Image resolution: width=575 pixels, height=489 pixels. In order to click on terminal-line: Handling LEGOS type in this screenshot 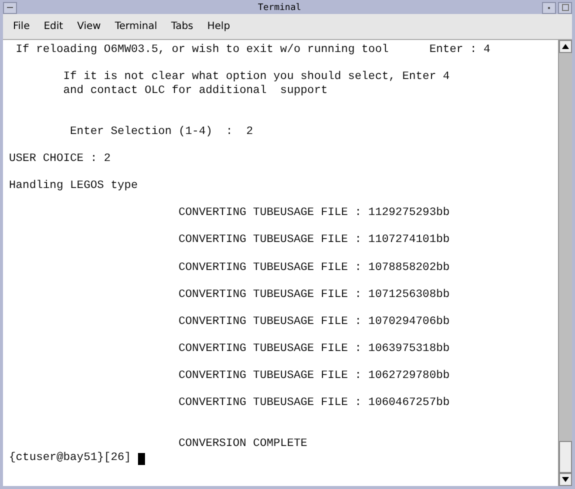, I will do `click(74, 187)`.